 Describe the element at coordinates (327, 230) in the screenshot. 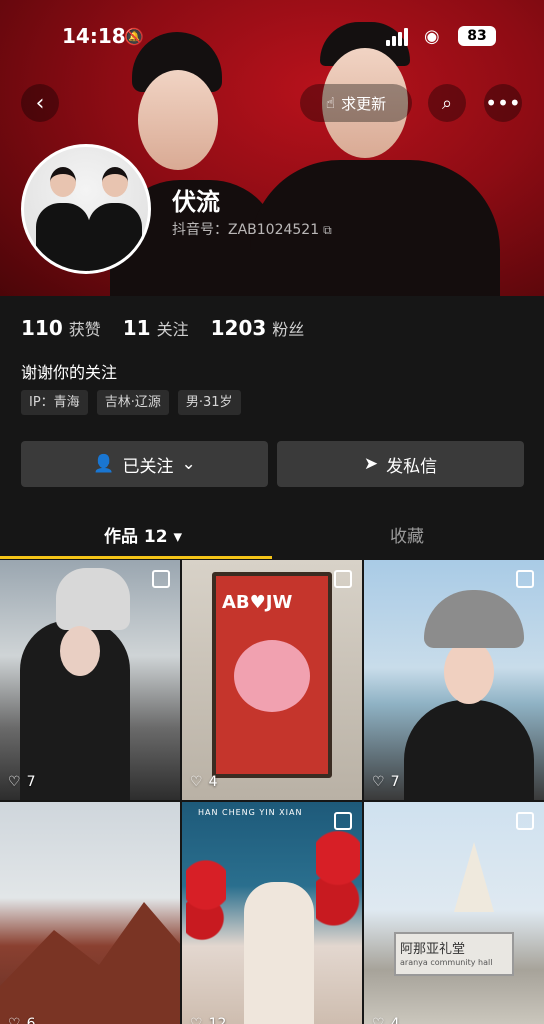

I see `copy-icon: ⧉` at that location.